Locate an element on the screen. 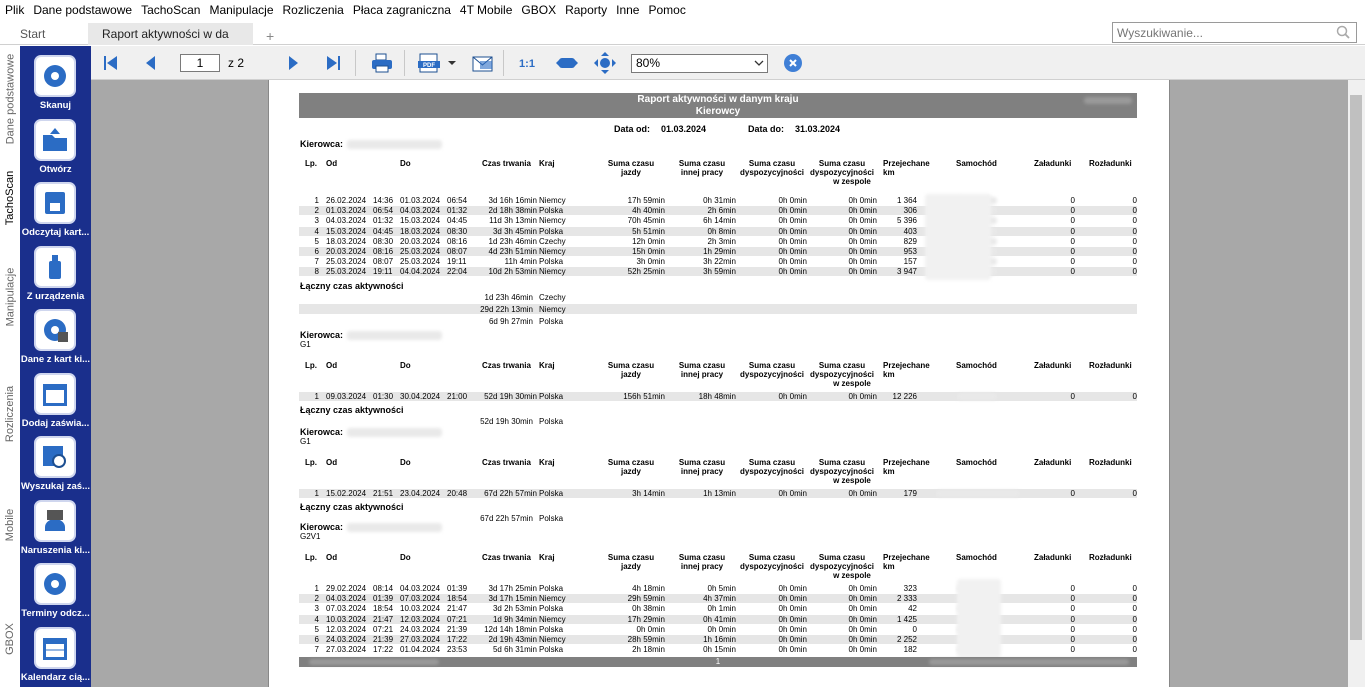 The width and height of the screenshot is (1365, 687). report-subtitle: Kierowcy is located at coordinates (718, 111).